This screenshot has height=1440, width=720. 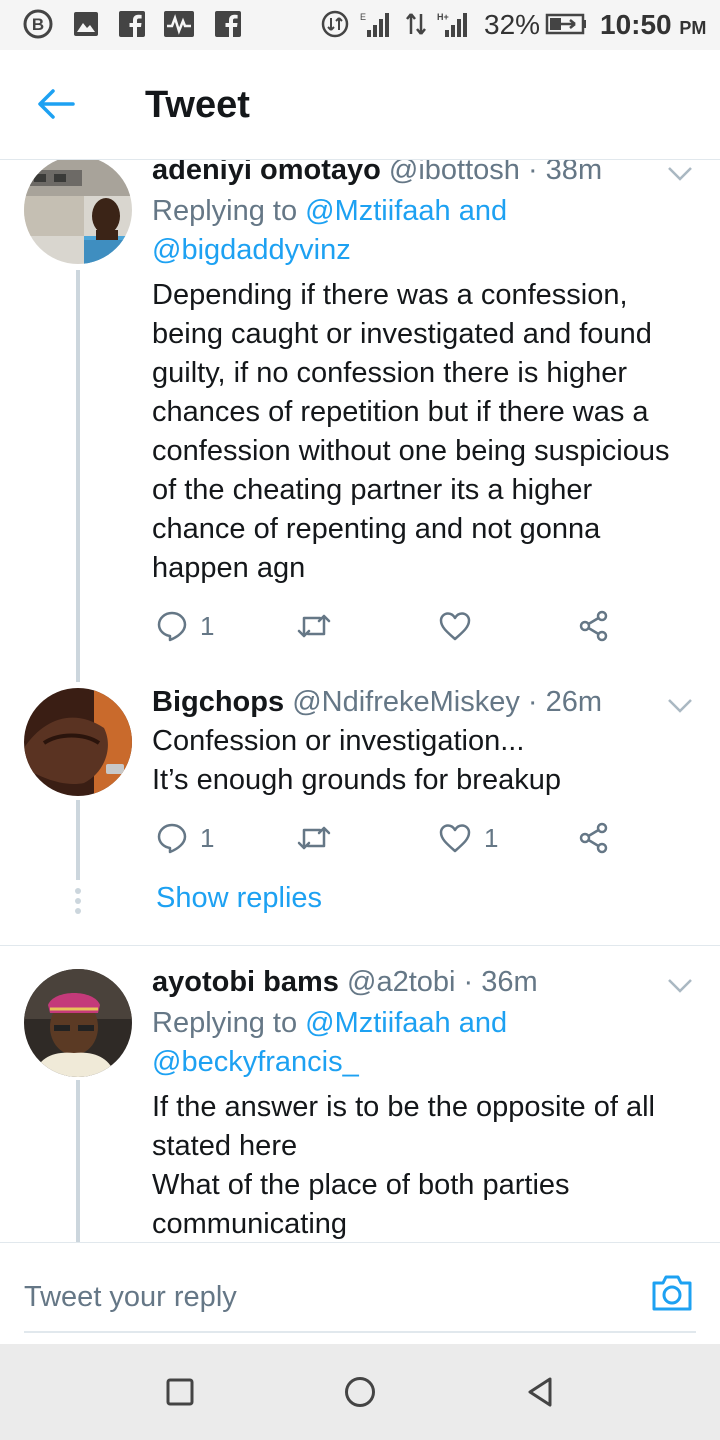 What do you see at coordinates (500, 982) in the screenshot?
I see `tweet-time: · 36m` at bounding box center [500, 982].